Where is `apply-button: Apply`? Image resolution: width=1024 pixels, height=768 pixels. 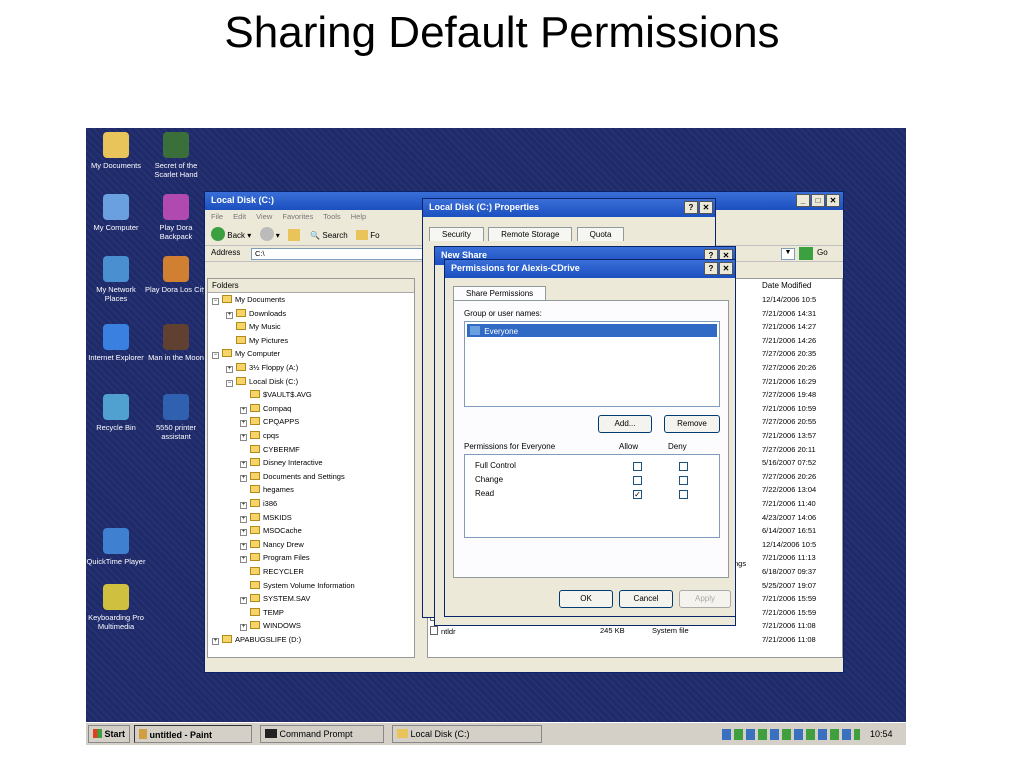 apply-button: Apply is located at coordinates (705, 599).